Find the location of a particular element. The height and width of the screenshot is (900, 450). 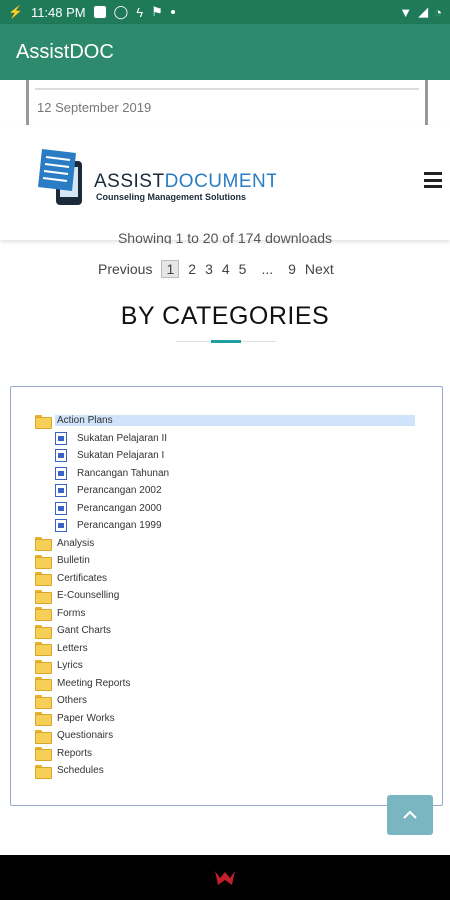

tree-folder-label: Others is located at coordinates (72, 701).